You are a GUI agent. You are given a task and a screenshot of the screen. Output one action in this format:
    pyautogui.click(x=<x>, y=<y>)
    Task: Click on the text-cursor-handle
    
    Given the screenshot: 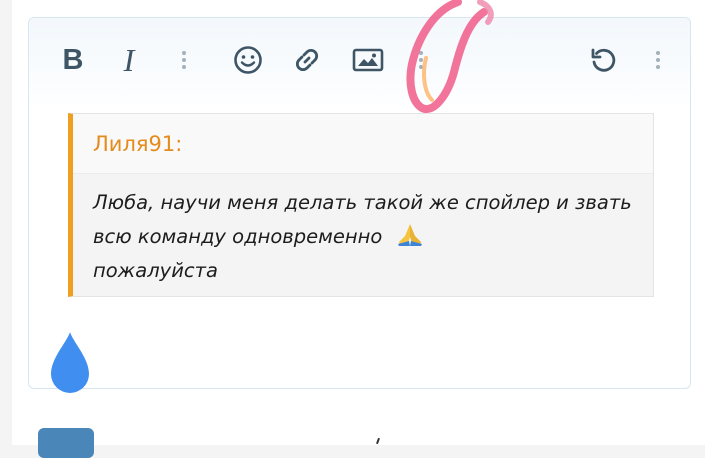 What is the action you would take?
    pyautogui.click(x=70, y=363)
    